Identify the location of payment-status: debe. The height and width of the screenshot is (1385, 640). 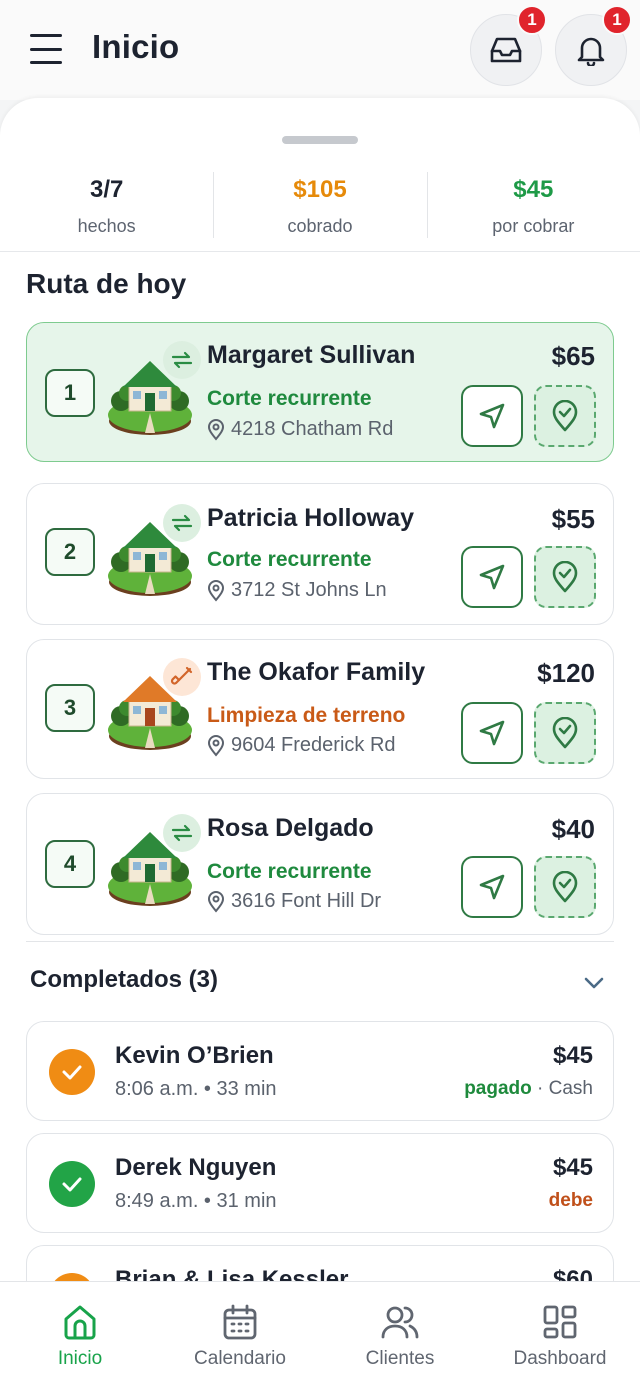
(571, 1201).